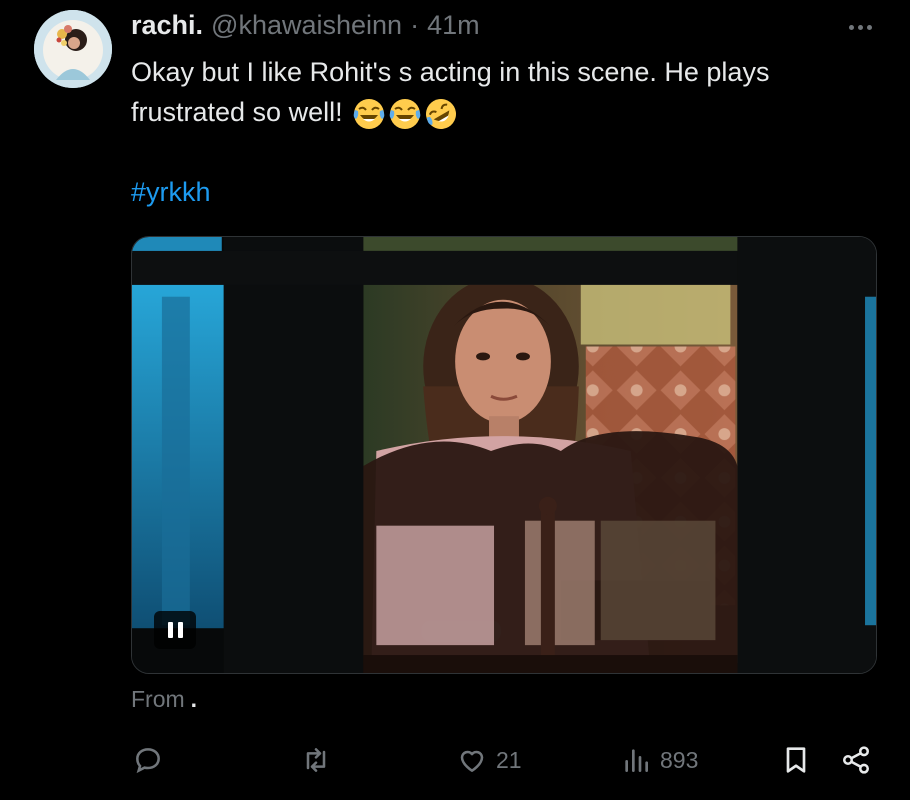 The height and width of the screenshot is (800, 910). I want to click on rolling-on-the-floor-laughing-icon, so click(441, 114).